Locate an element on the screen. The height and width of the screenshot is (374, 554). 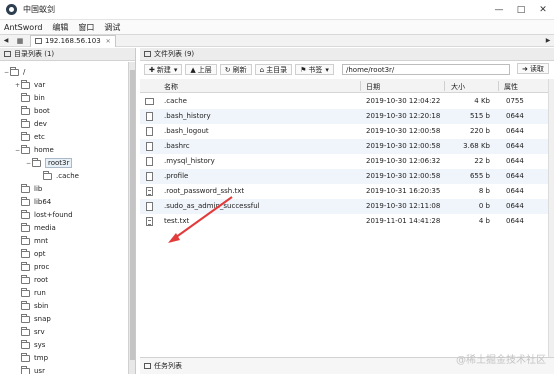
tree-item: boot is located at coordinates (32, 111).